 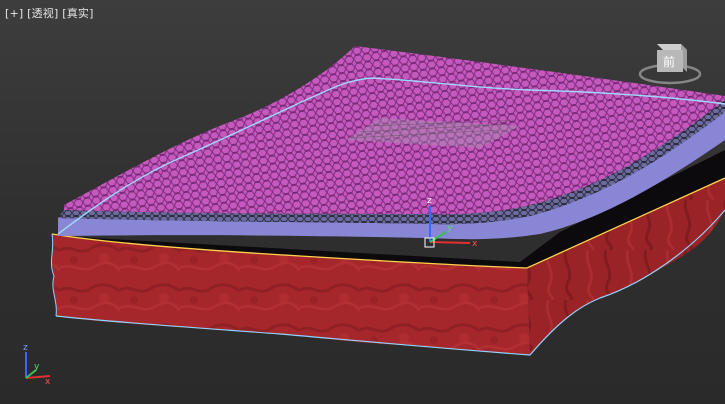 I want to click on world-axis-tripod: z y x, so click(x=37, y=364).